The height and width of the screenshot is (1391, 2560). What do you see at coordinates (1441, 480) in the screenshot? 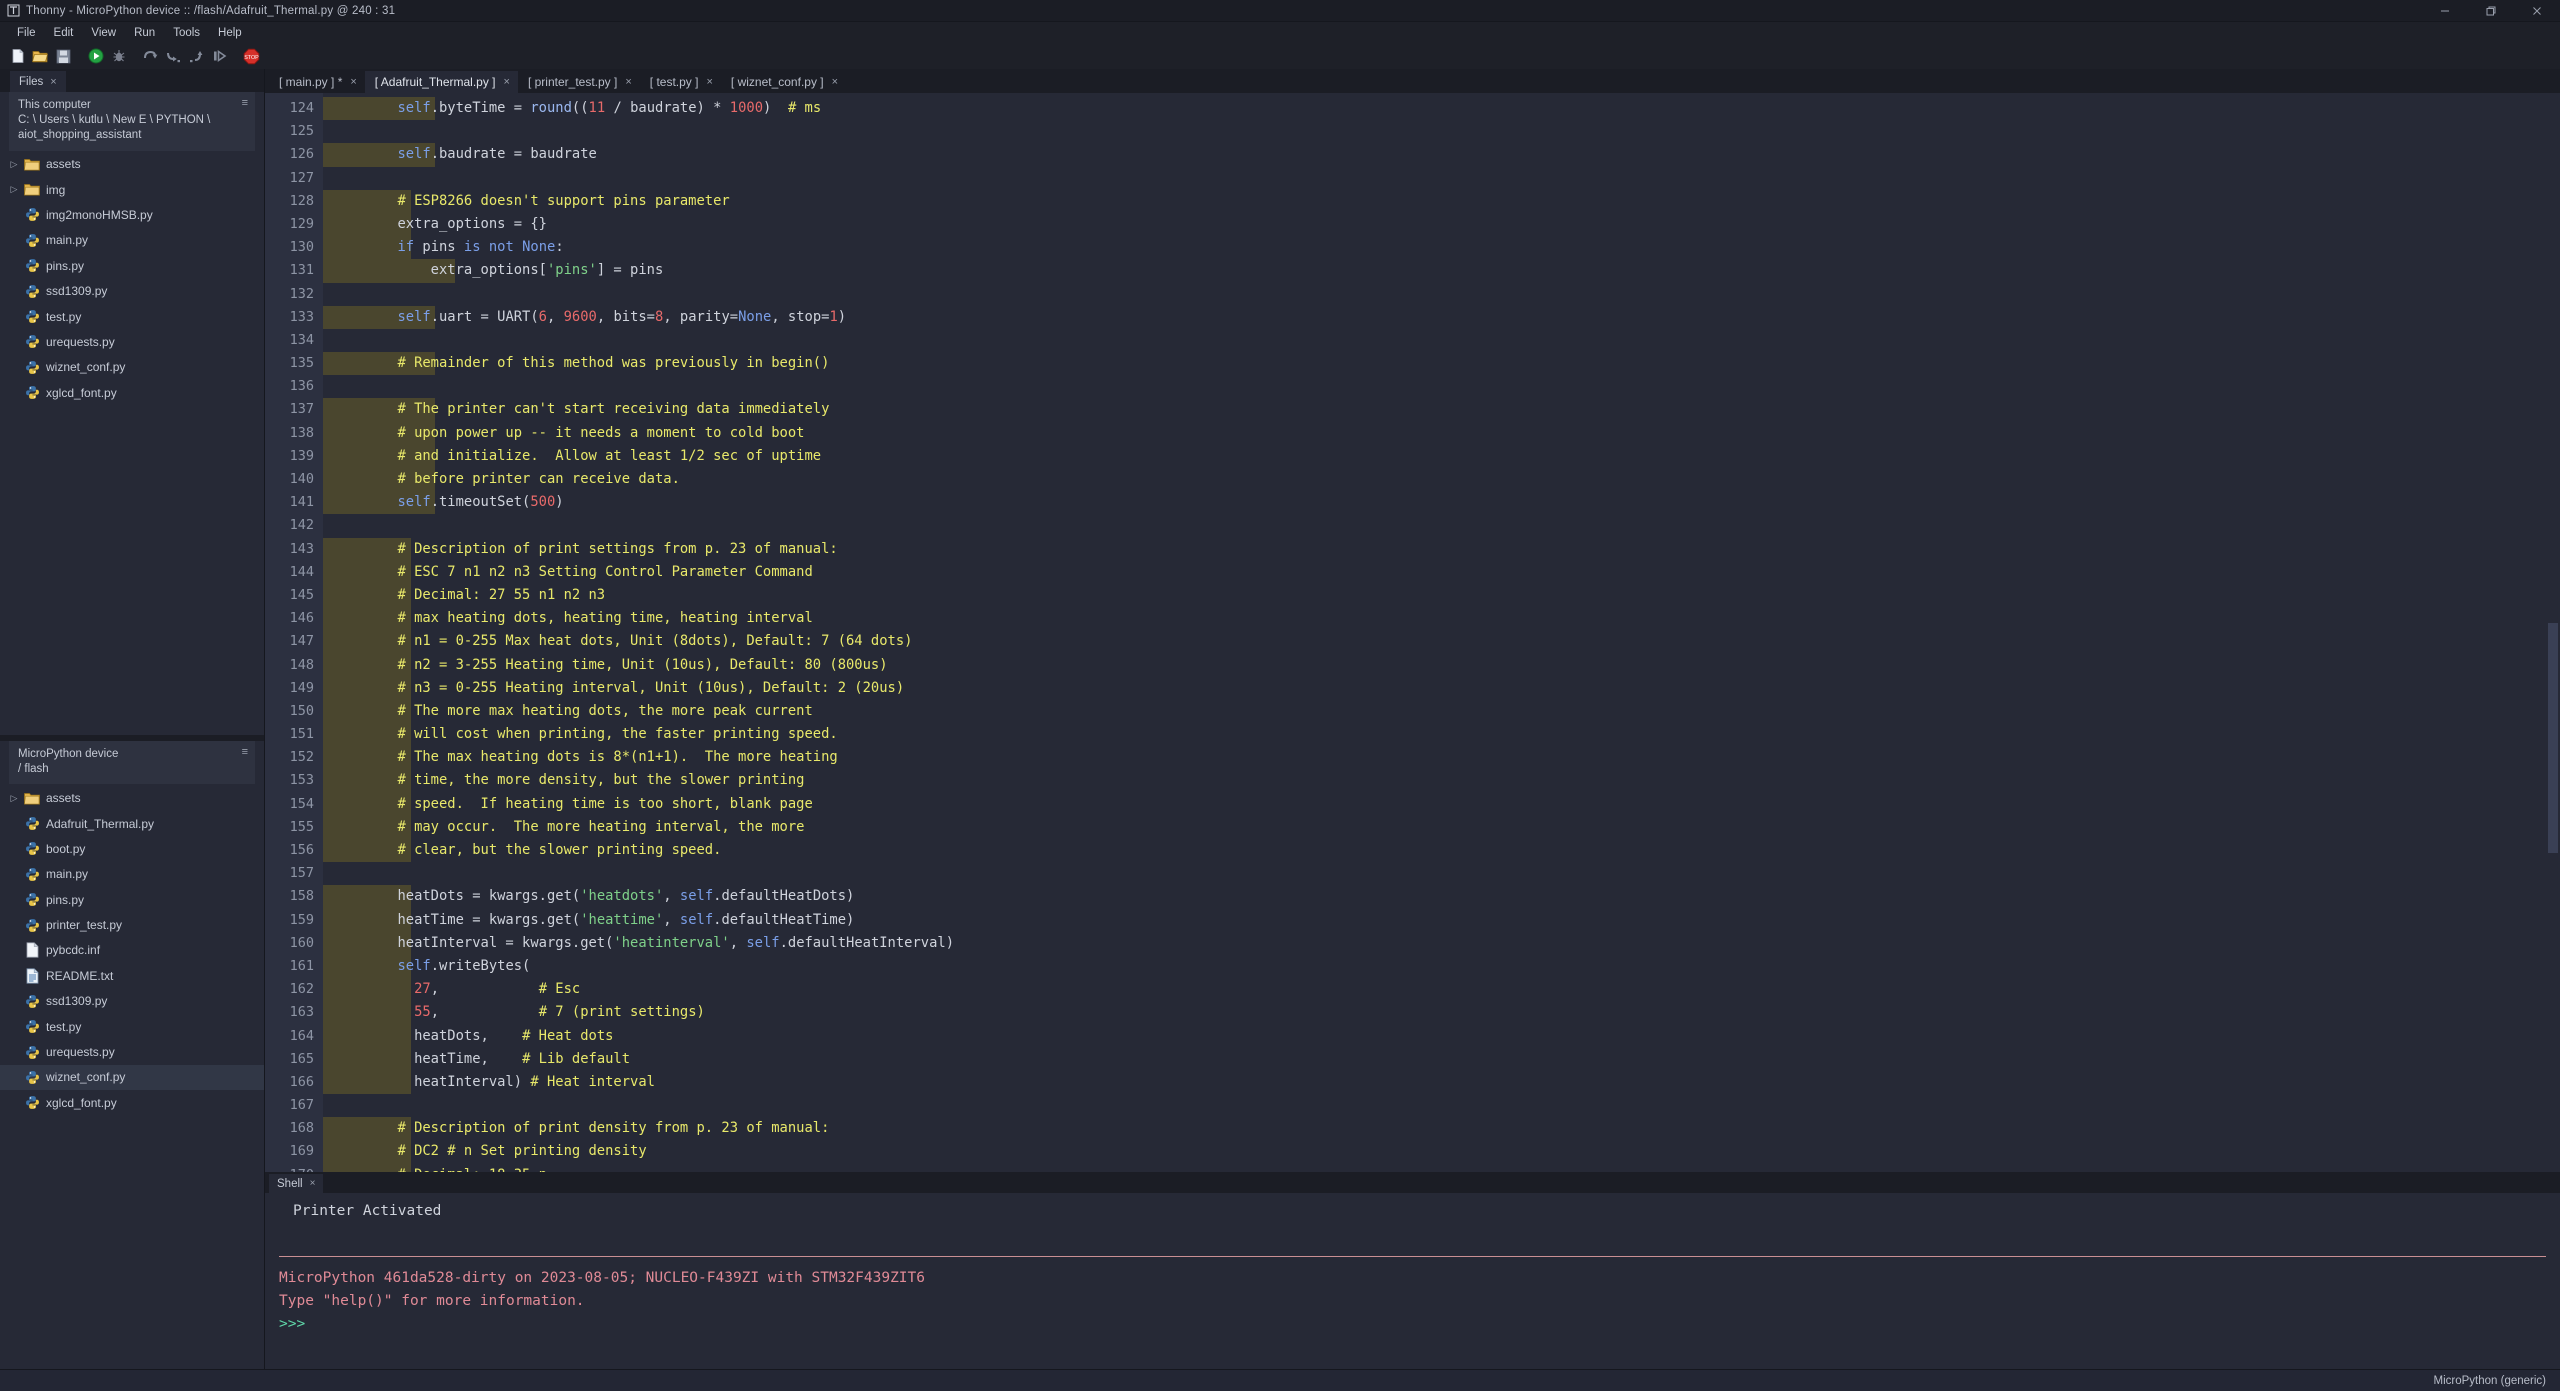
I see `code-line: # before printer can receive data.` at bounding box center [1441, 480].